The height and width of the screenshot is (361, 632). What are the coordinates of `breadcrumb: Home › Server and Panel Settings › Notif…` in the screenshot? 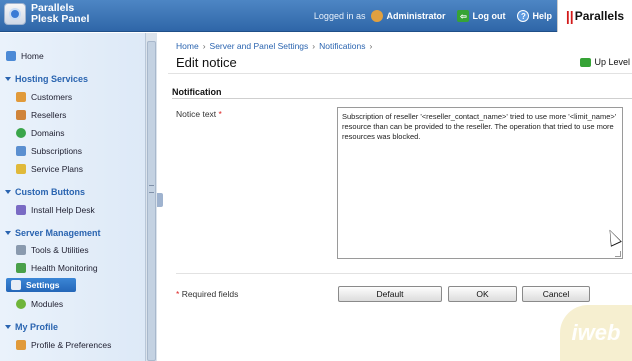 It's located at (274, 46).